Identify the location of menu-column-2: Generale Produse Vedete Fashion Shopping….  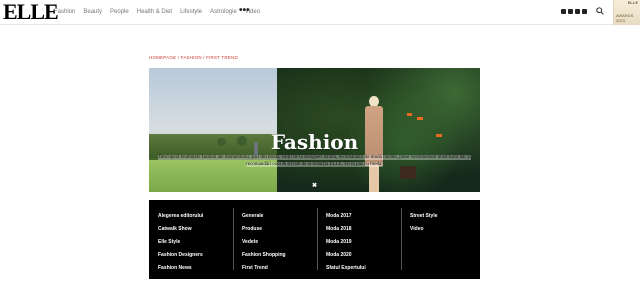
(264, 242).